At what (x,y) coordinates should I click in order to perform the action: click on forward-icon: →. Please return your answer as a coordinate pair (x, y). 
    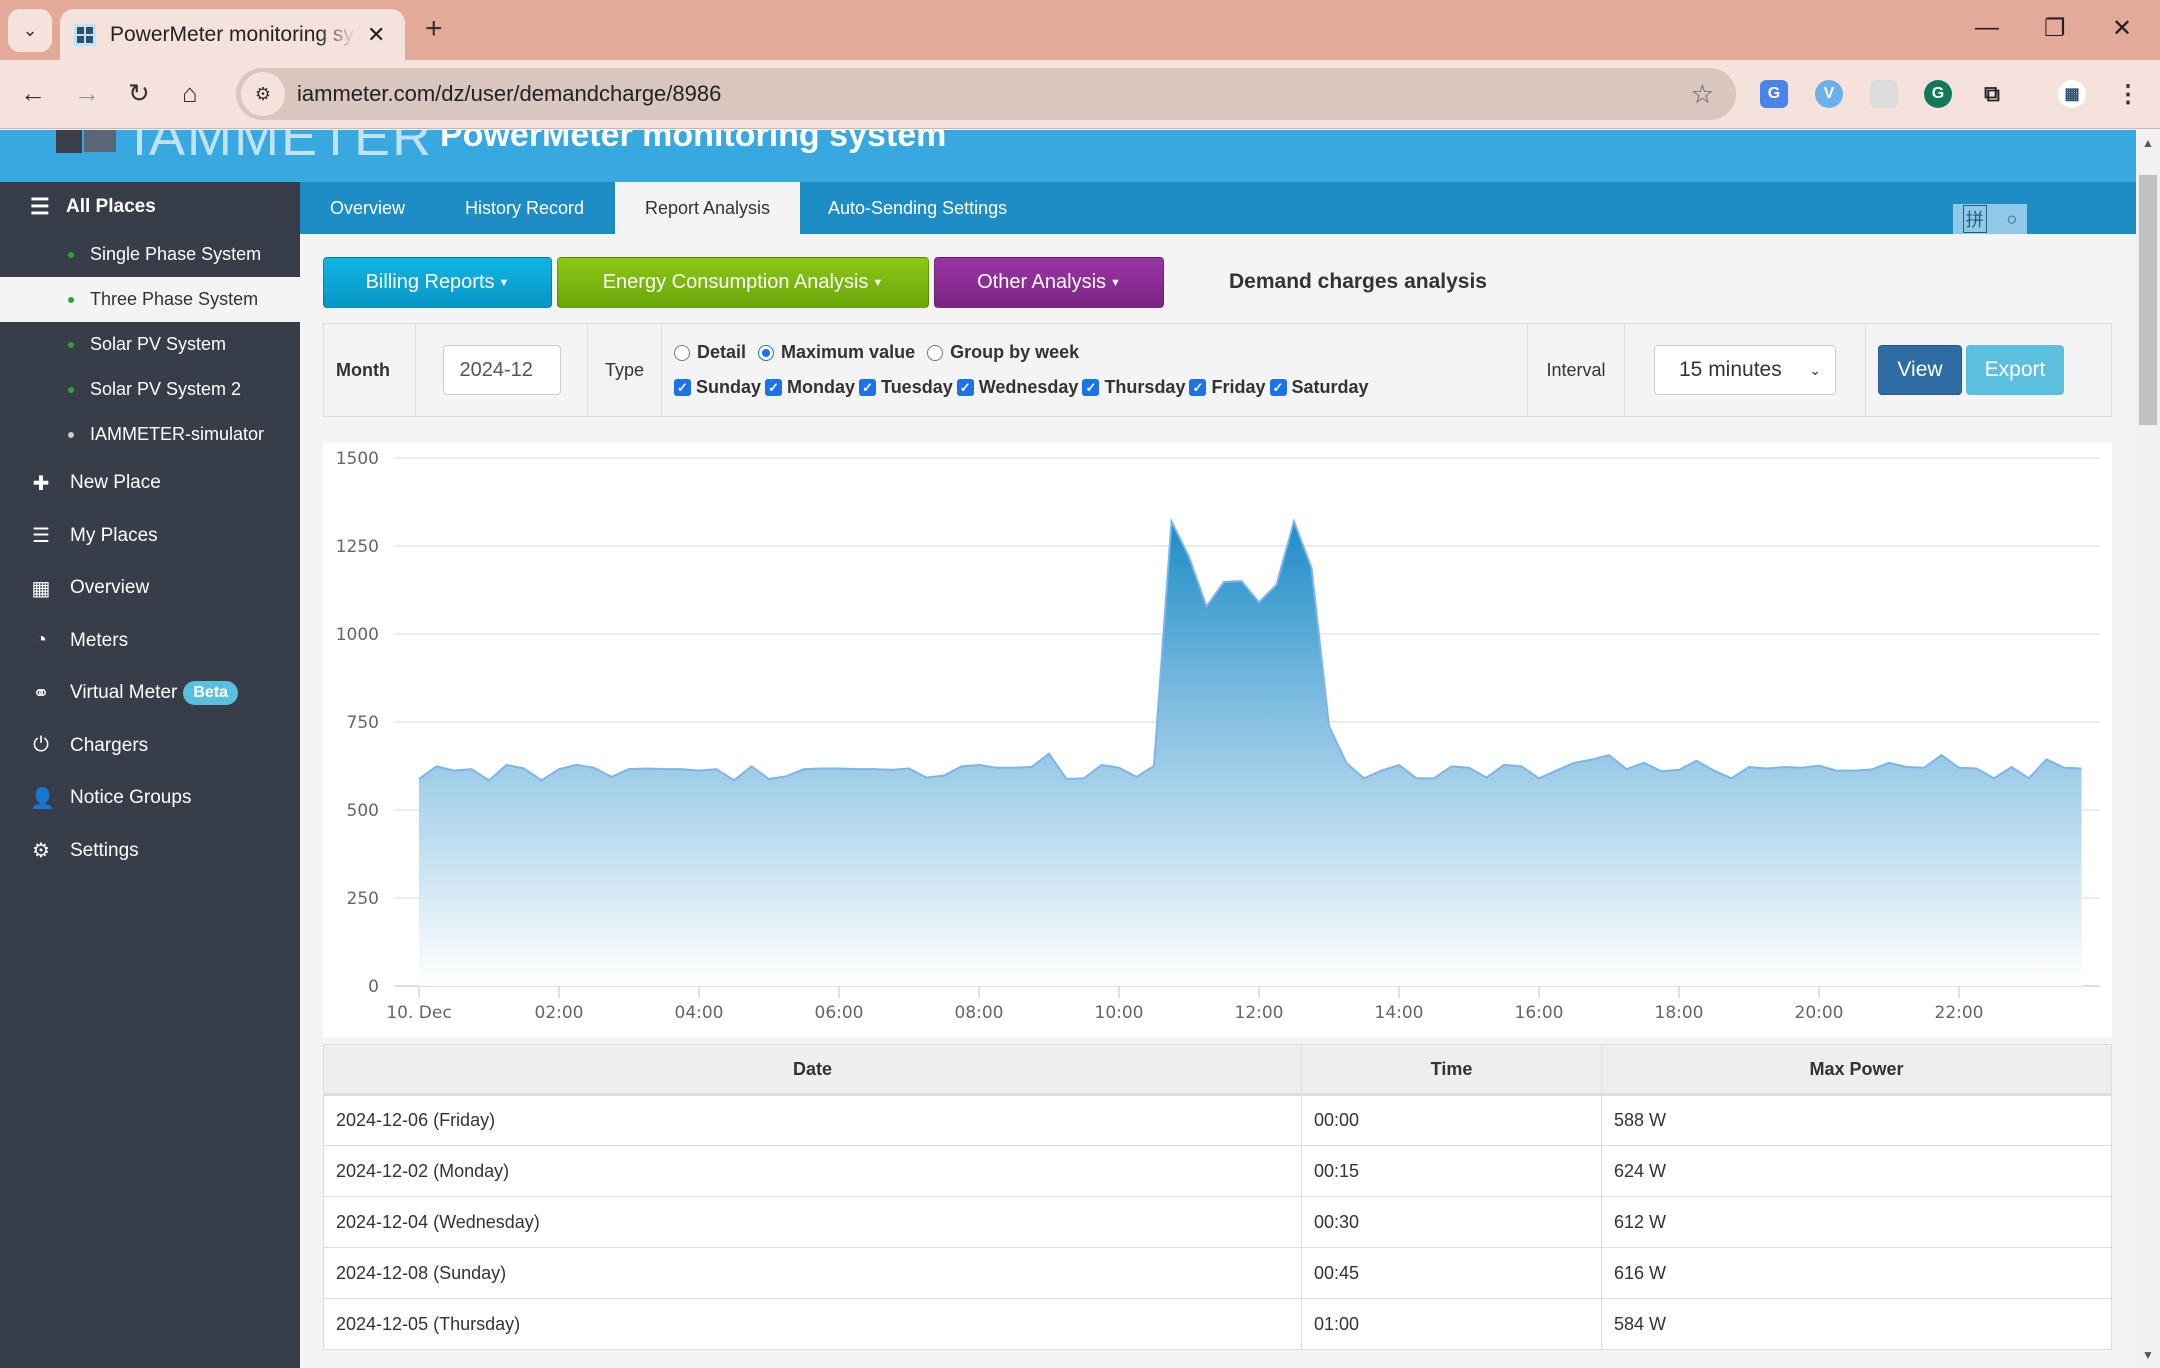
    Looking at the image, I should click on (87, 93).